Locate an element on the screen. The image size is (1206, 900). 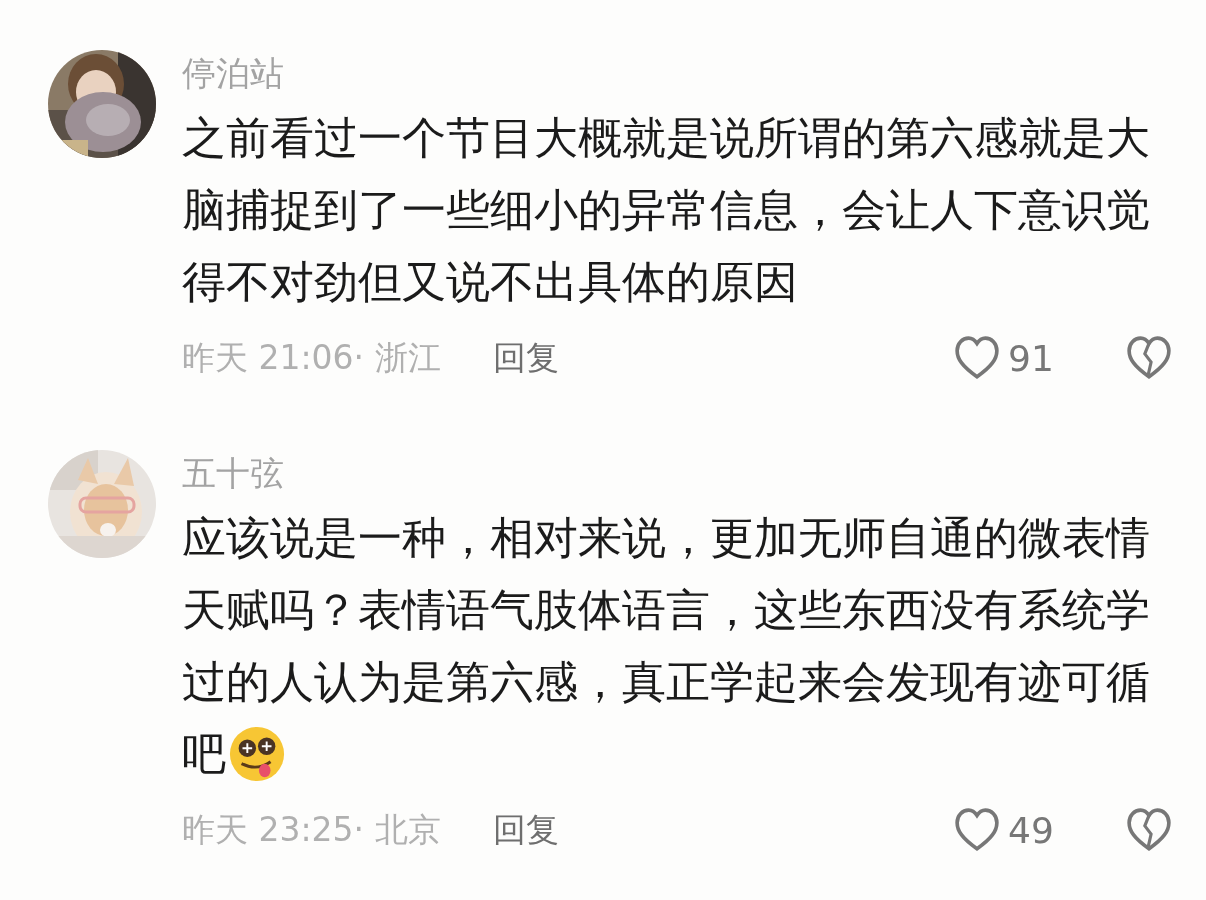
like-count: 49 is located at coordinates (1031, 830).